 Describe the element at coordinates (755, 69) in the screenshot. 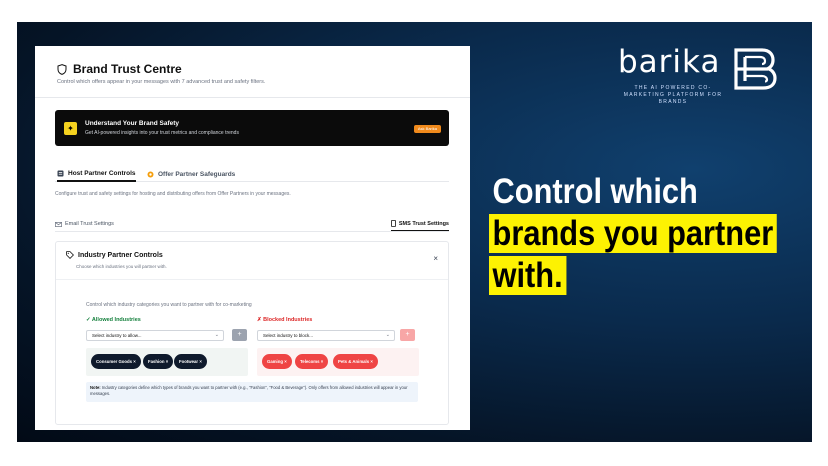

I see `barika-b-logo-icon` at that location.